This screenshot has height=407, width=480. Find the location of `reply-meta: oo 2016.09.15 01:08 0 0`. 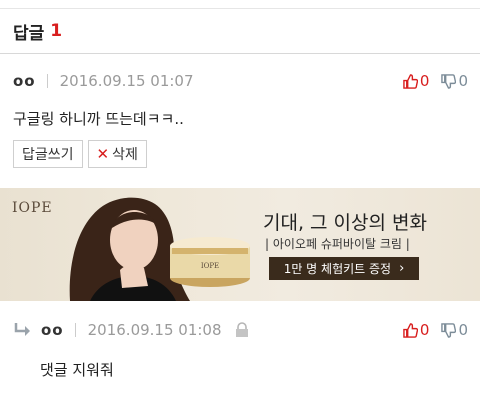

reply-meta: oo 2016.09.15 01:08 0 0 is located at coordinates (240, 330).